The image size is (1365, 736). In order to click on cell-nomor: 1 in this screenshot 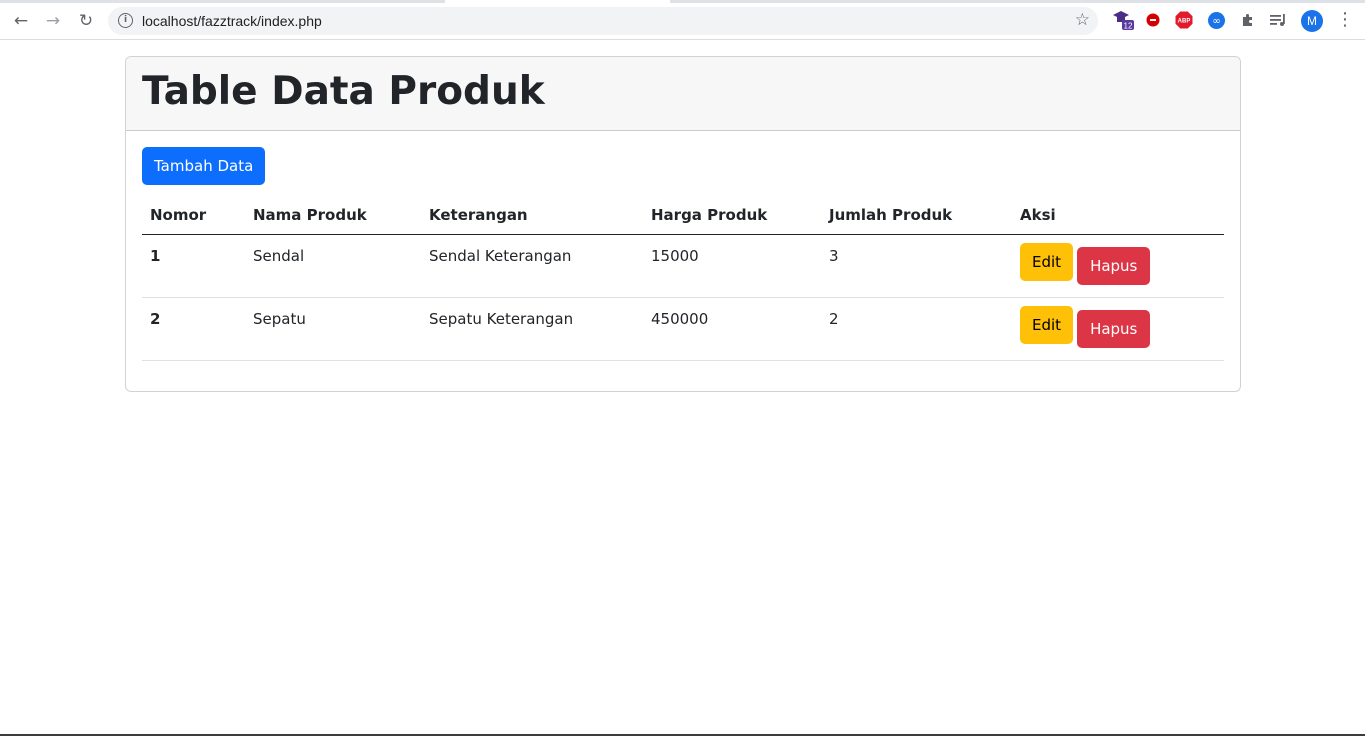, I will do `click(193, 266)`.